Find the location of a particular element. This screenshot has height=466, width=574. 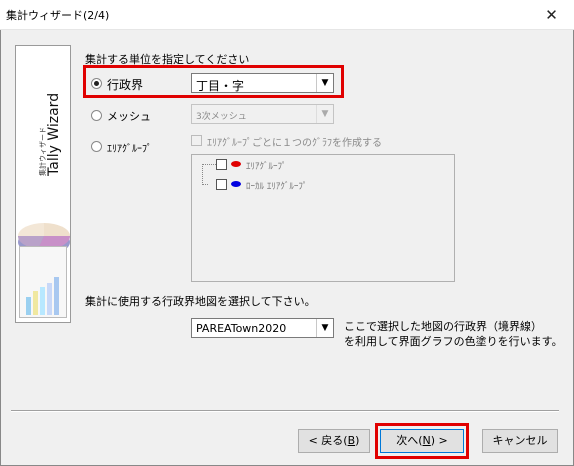

side-title-text: Tally Wizard is located at coordinates (54, 134).